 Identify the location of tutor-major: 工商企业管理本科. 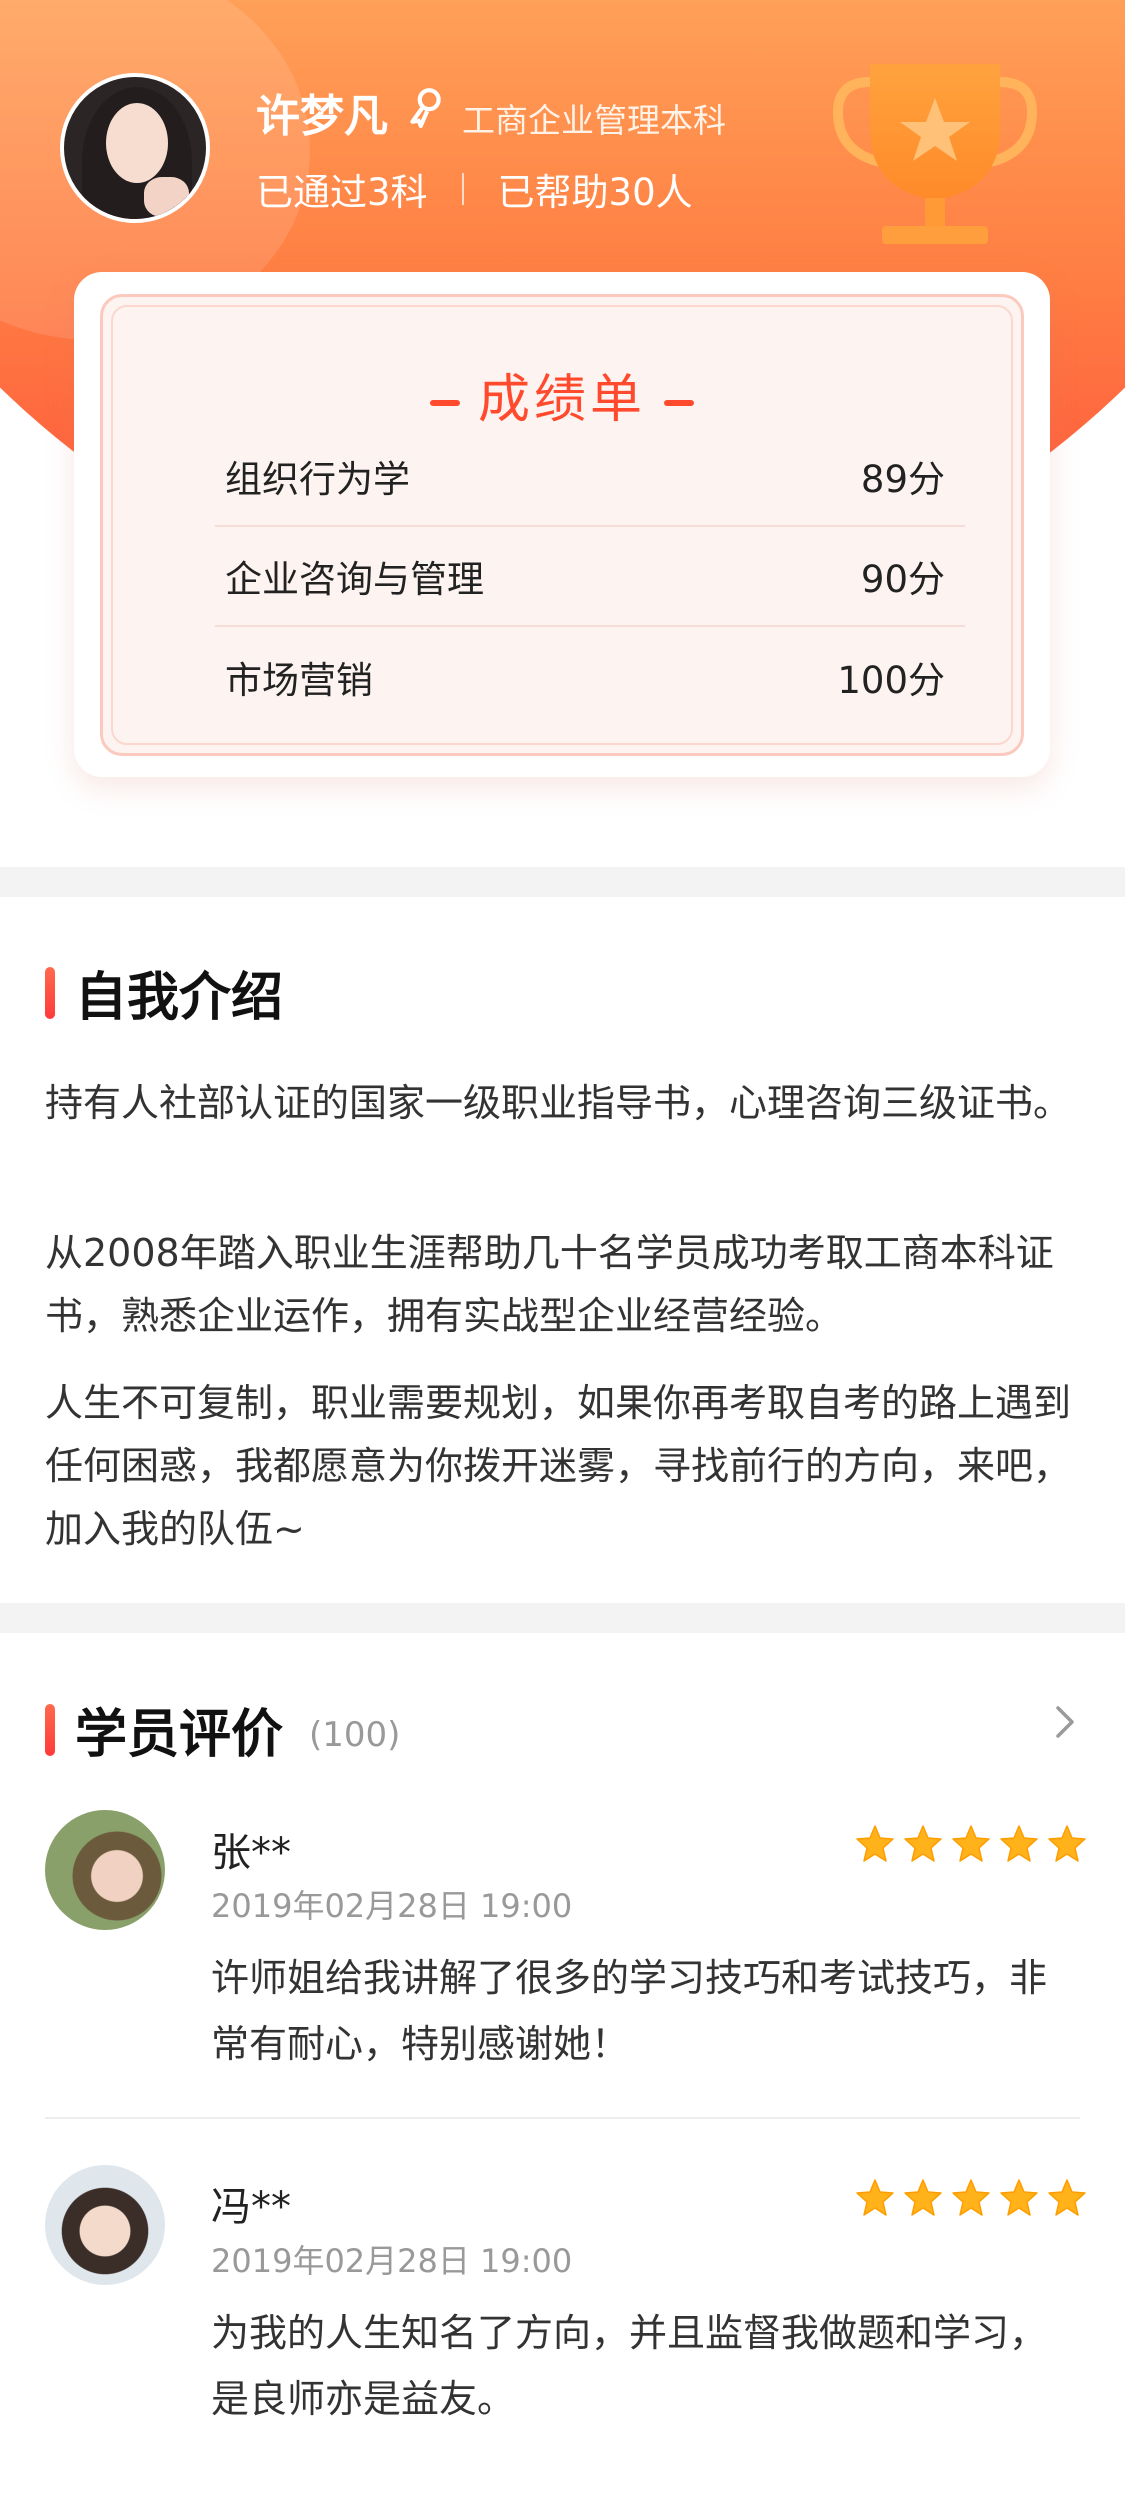
(594, 120).